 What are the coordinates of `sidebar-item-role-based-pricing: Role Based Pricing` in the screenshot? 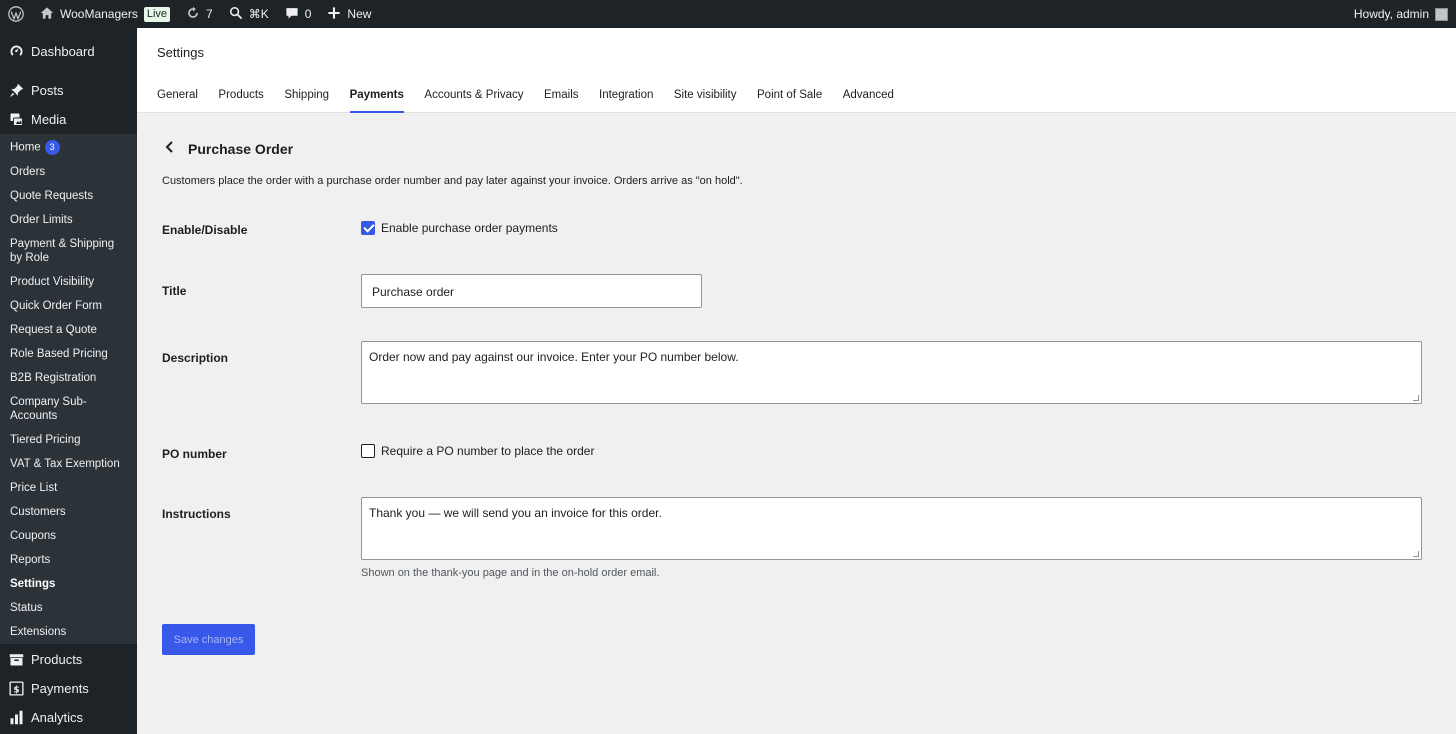 It's located at (68, 354).